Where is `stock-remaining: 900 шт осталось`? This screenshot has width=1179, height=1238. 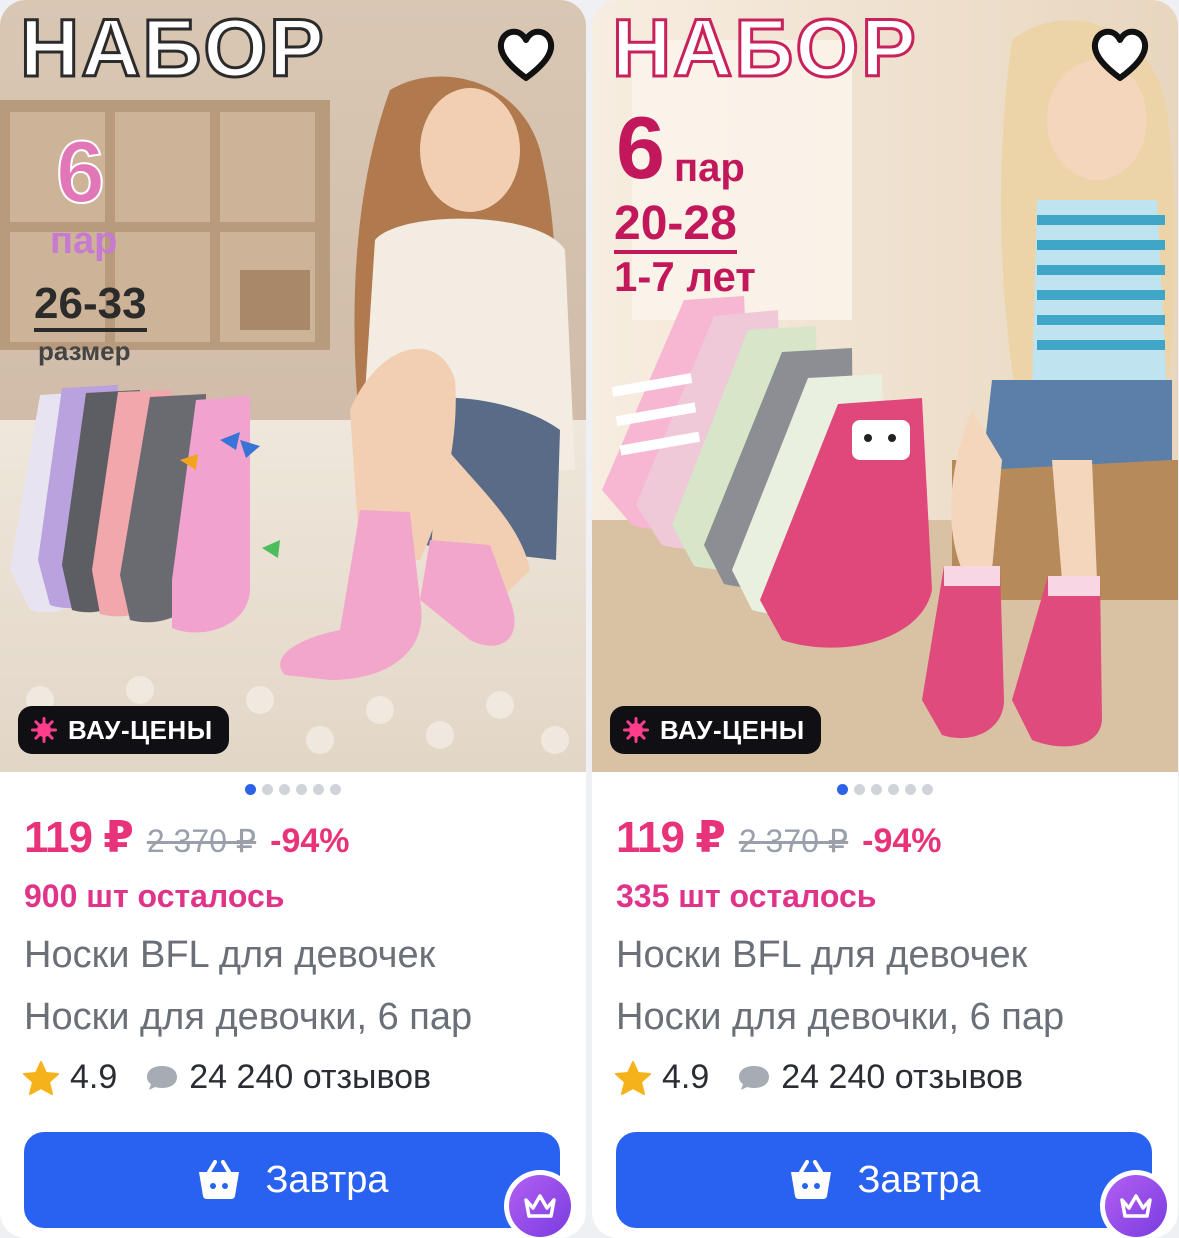 stock-remaining: 900 шт осталось is located at coordinates (154, 896).